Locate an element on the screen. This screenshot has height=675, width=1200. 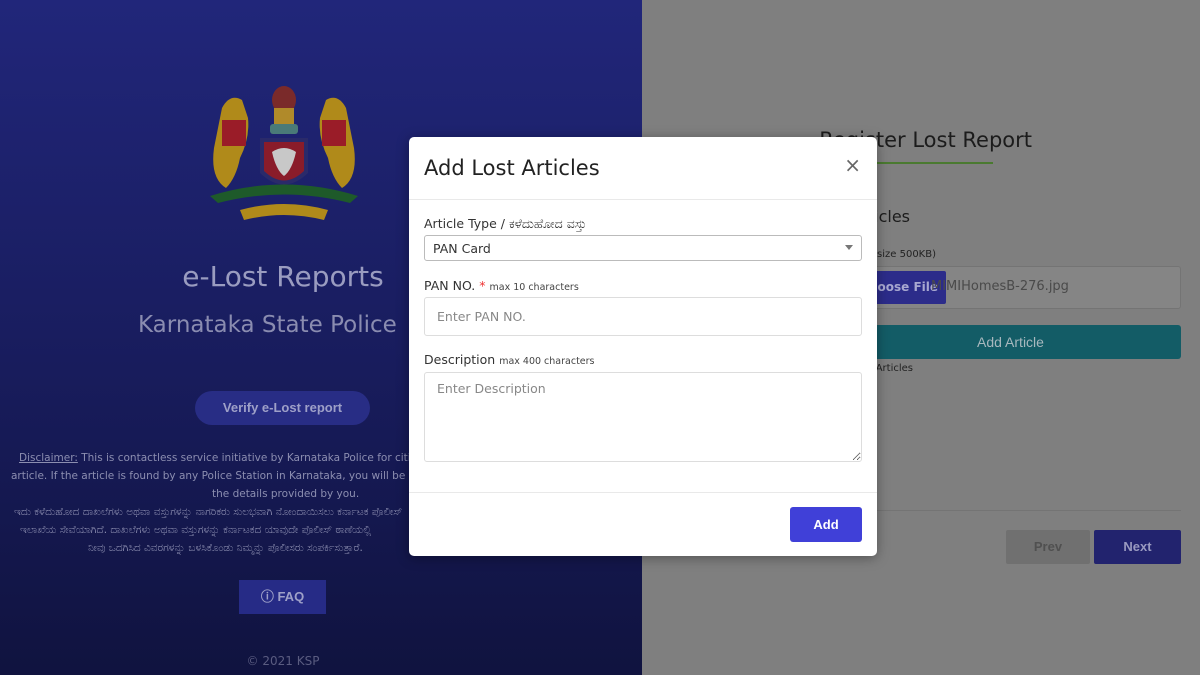
article-type-label: Article Type / ಕಳೆದುಹೋದ ವಸ್ತು is located at coordinates (505, 223).